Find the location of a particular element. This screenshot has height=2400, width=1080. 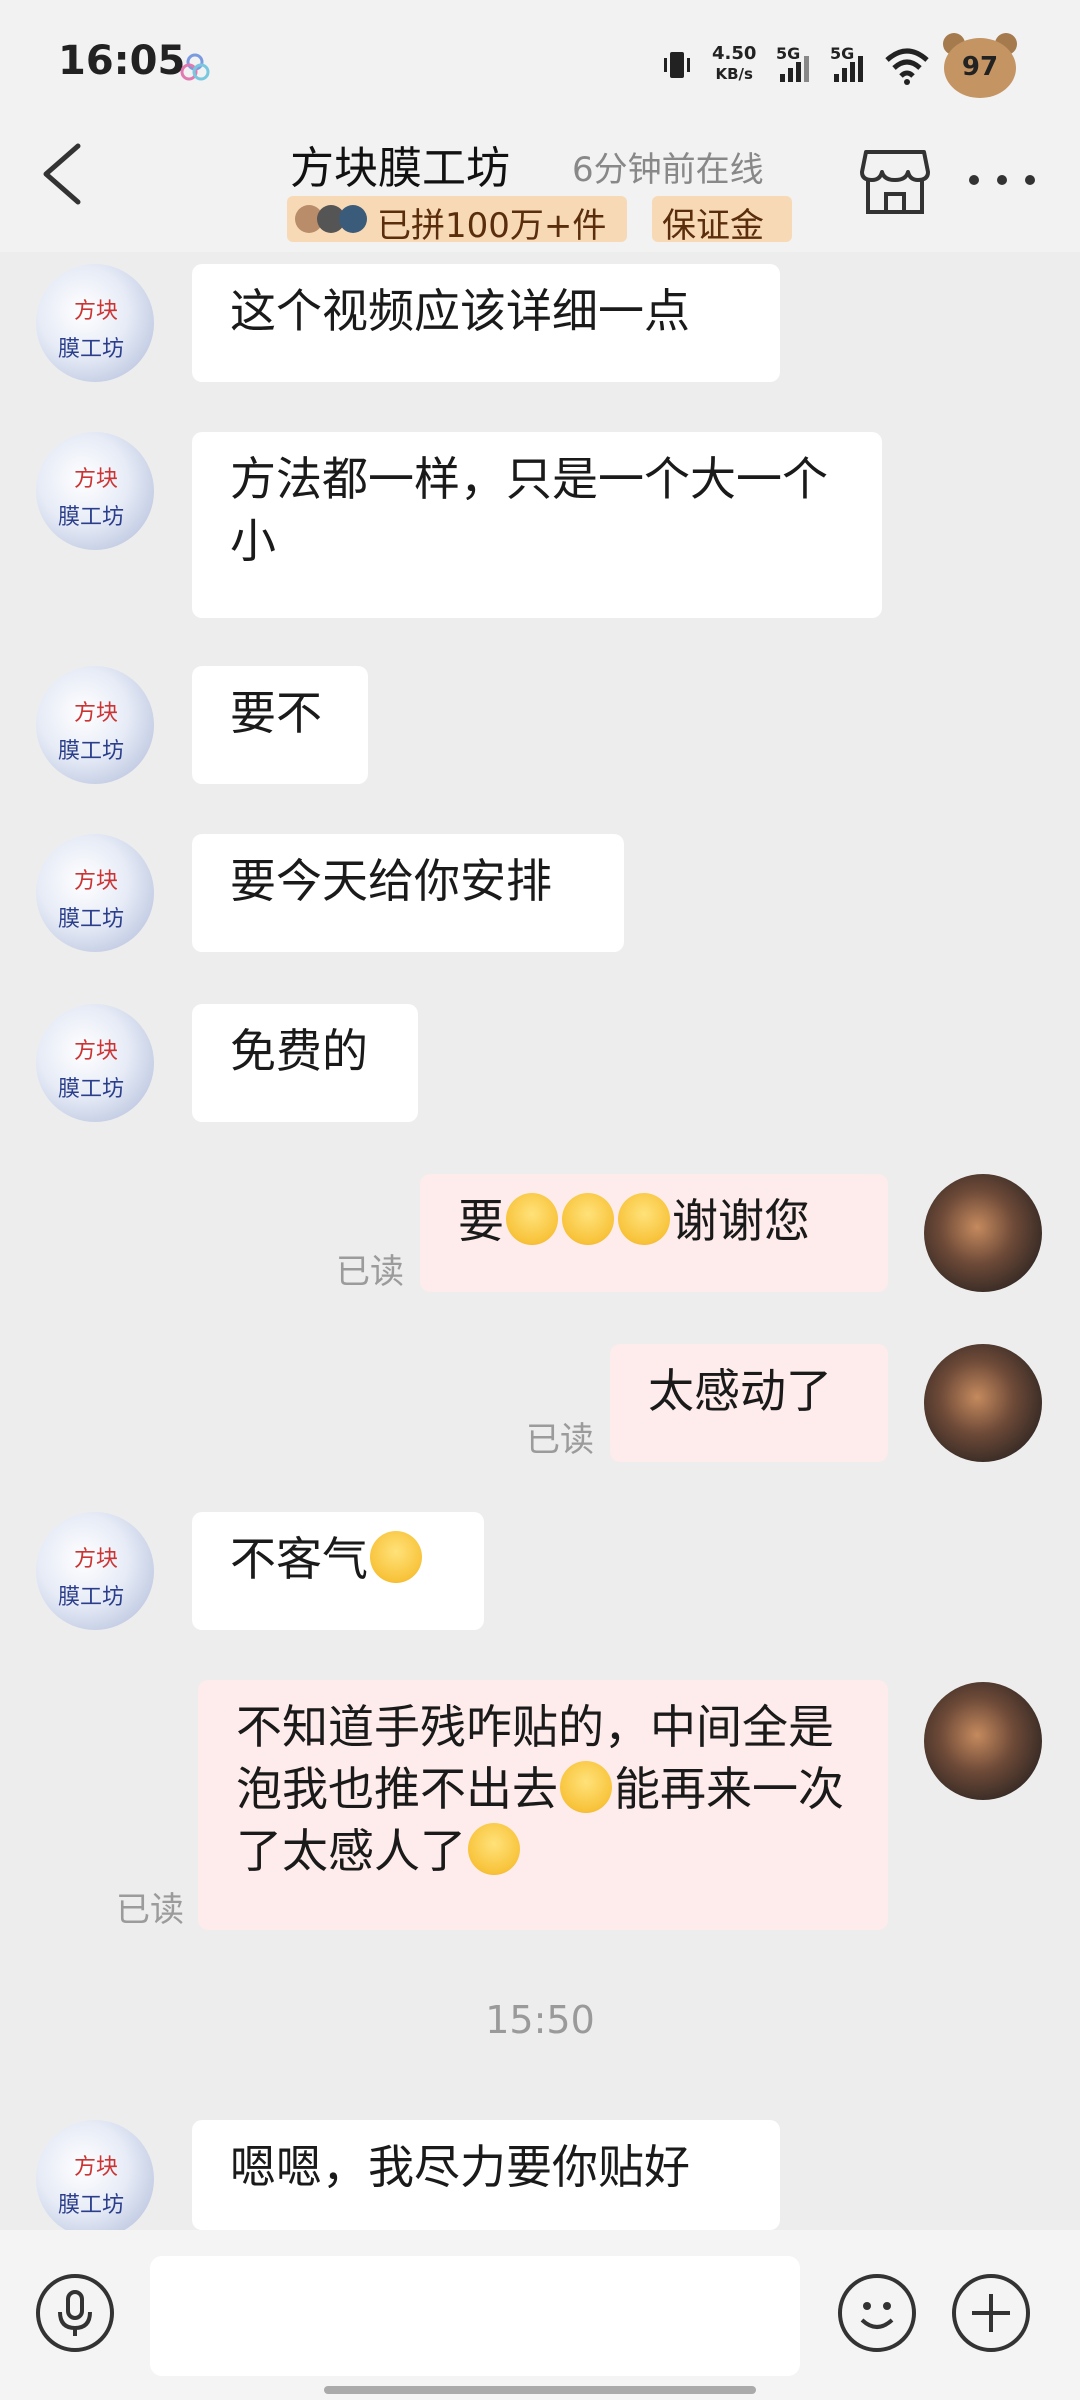

message-text: 不客气 is located at coordinates (299, 1559).